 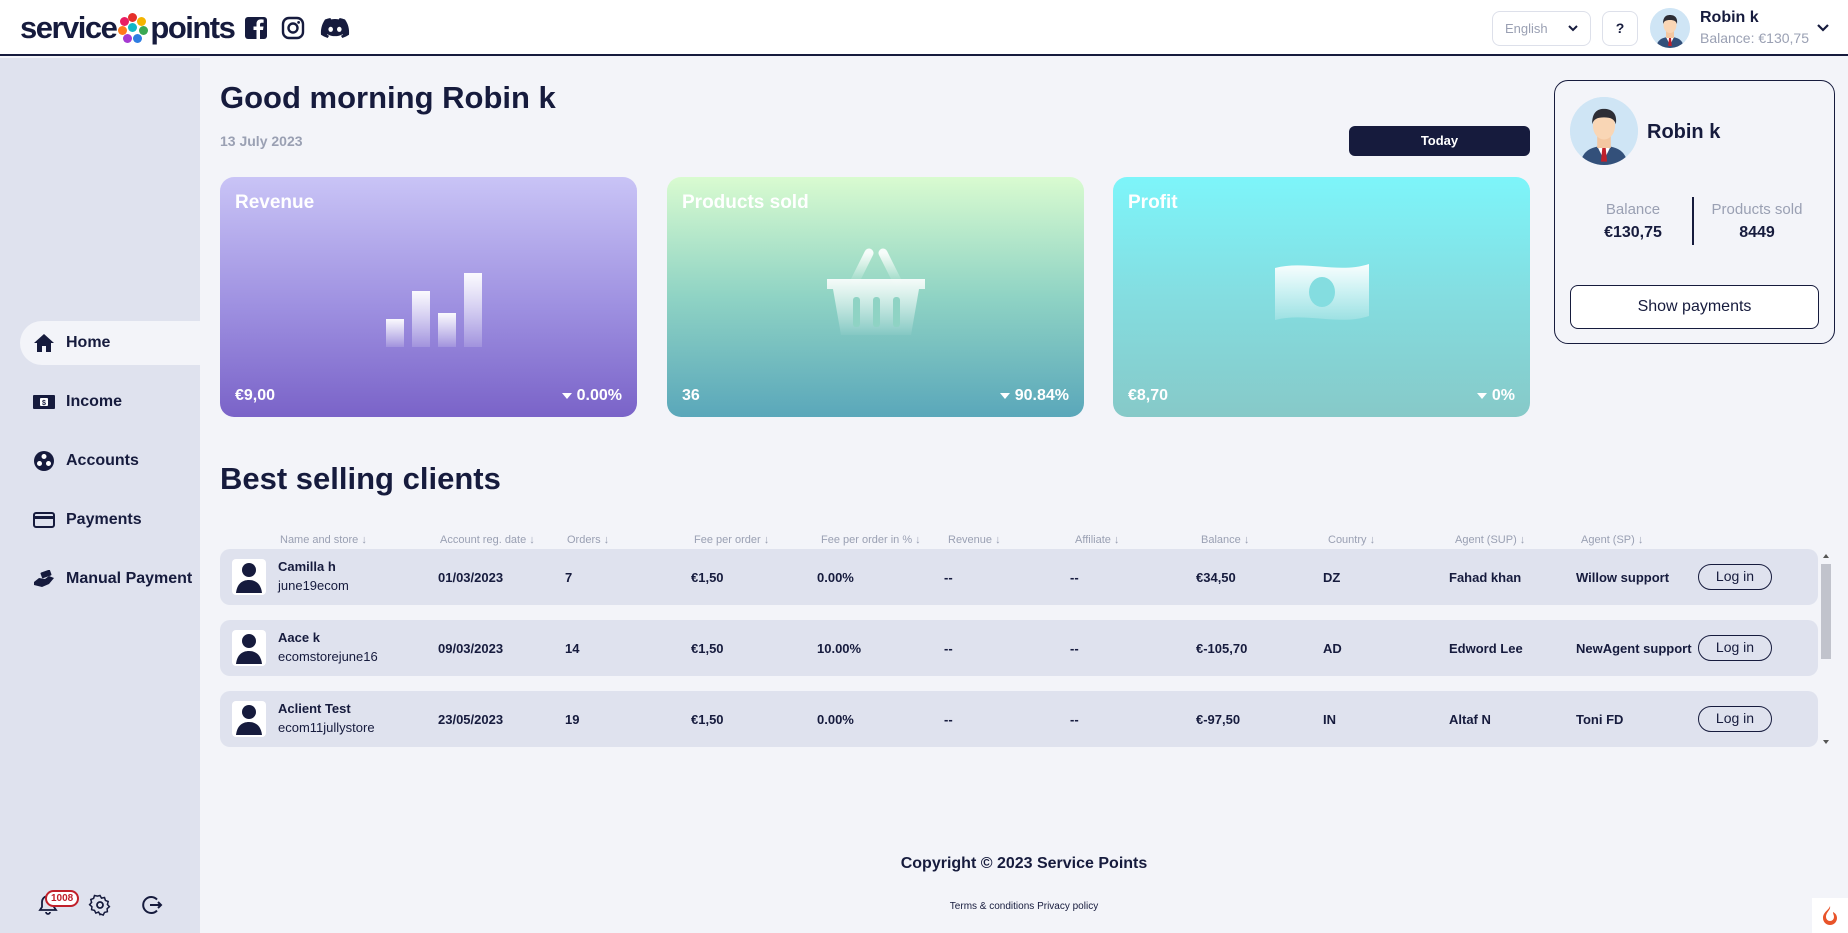 I want to click on profile-balance-label: Balance, so click(x=1633, y=209).